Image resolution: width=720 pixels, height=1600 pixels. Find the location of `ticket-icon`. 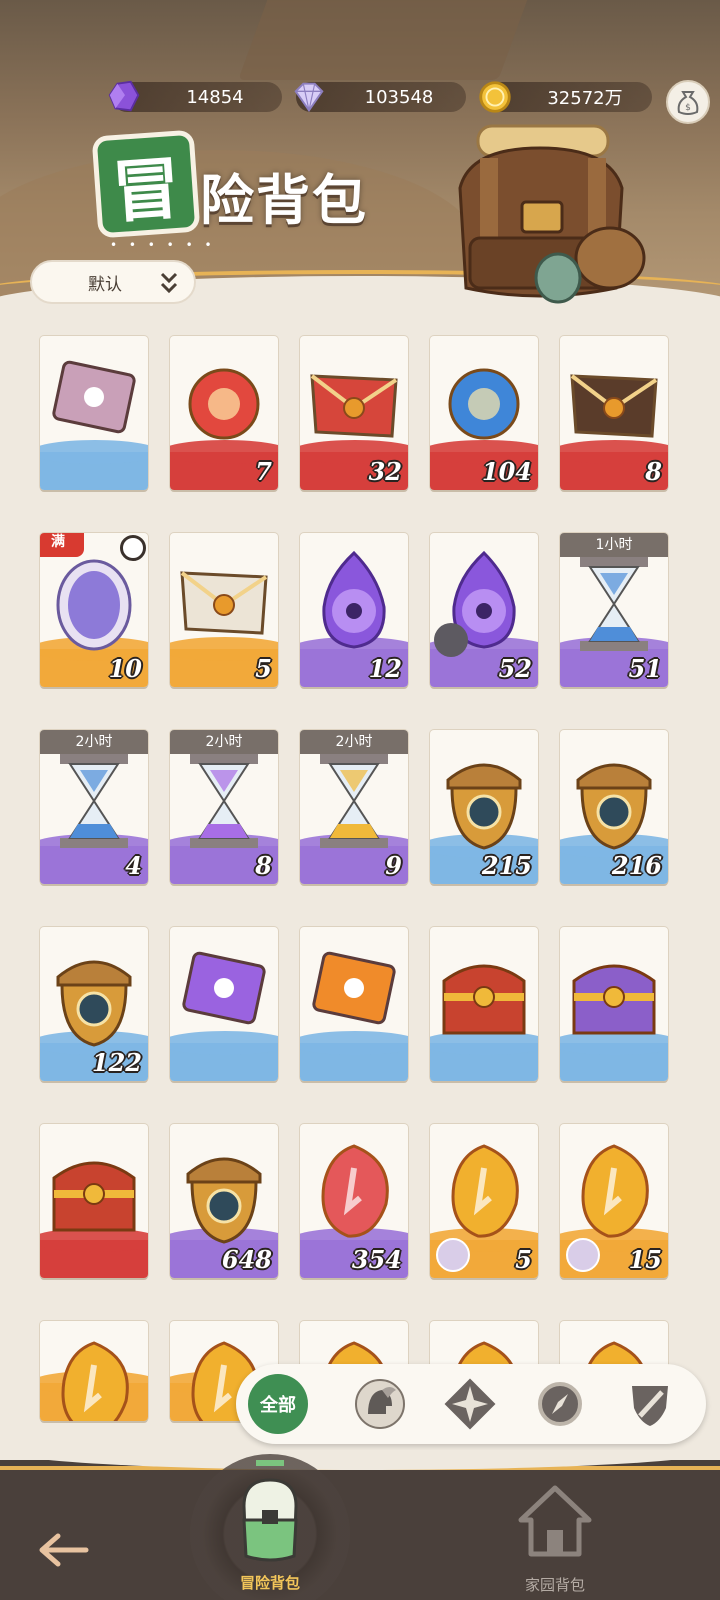

ticket-icon is located at coordinates (94, 397).